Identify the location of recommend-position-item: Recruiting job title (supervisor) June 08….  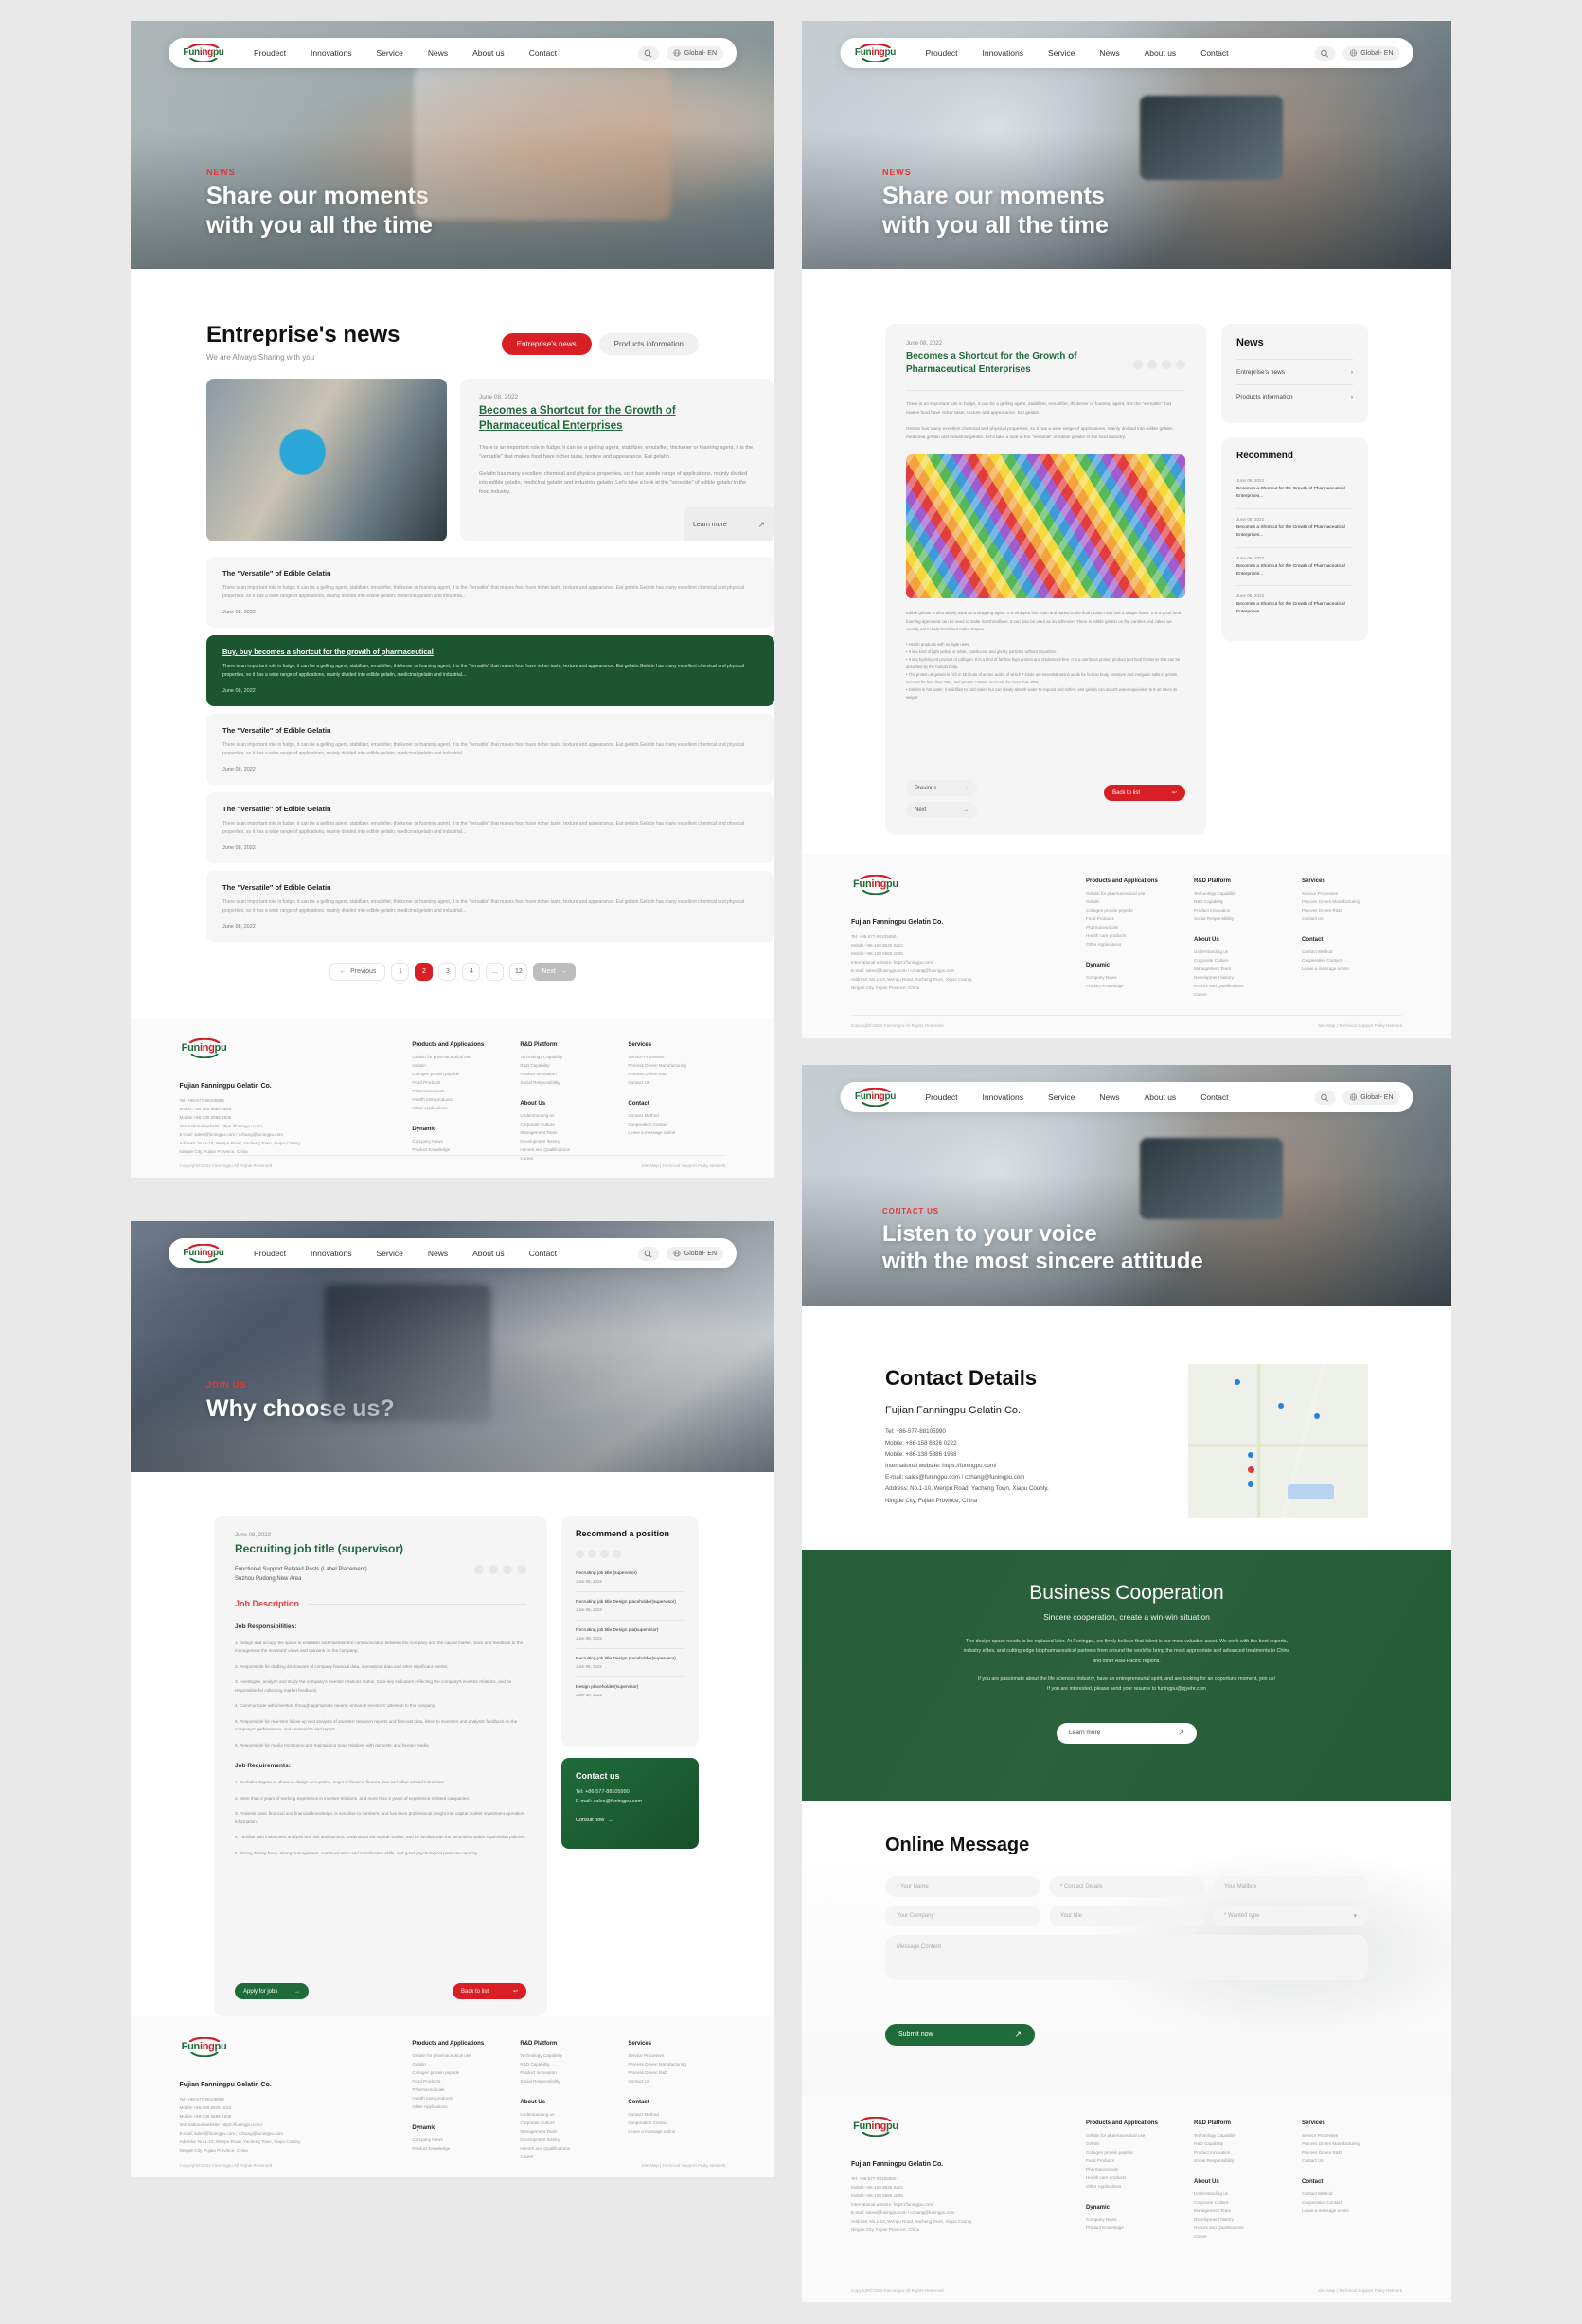
(630, 1578).